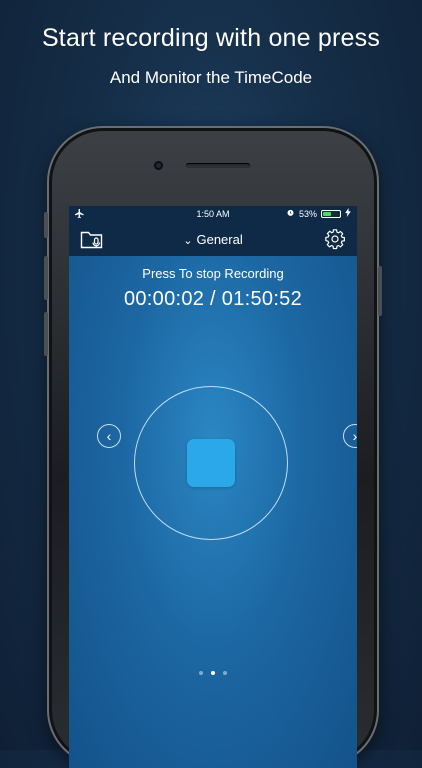 The image size is (422, 768). Describe the element at coordinates (46, 334) in the screenshot. I see `volume-down-button` at that location.